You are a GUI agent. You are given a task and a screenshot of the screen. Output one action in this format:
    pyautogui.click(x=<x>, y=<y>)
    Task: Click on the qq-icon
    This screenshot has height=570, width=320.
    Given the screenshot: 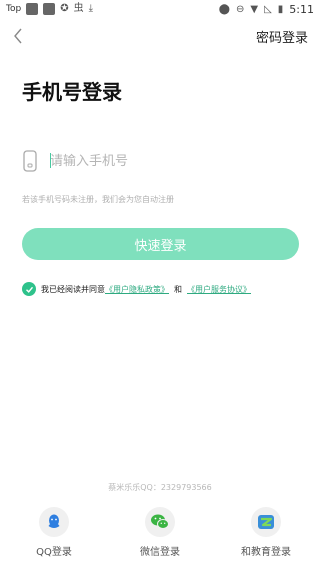 What is the action you would take?
    pyautogui.click(x=54, y=522)
    